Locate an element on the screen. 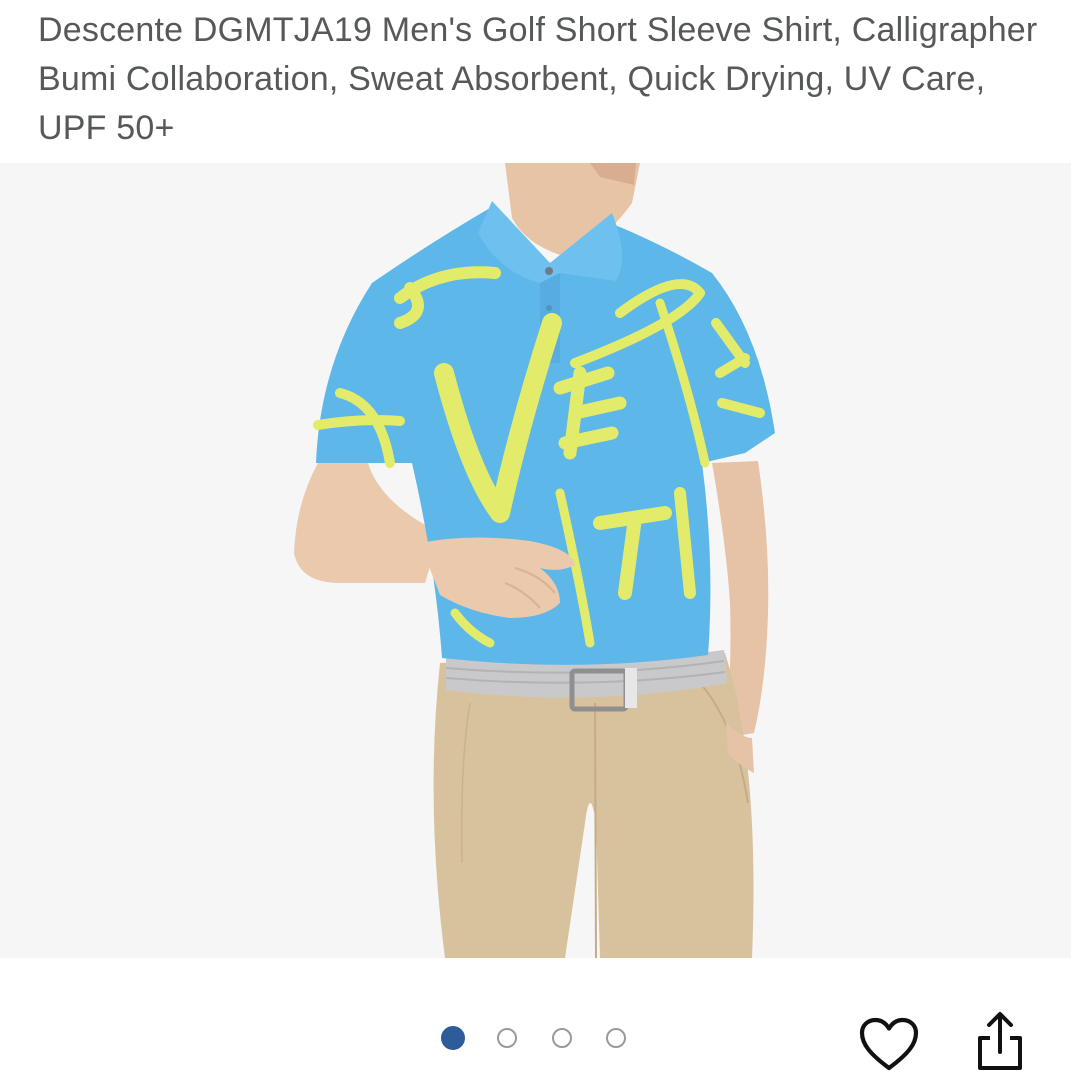  favorite-button is located at coordinates (889, 1045).